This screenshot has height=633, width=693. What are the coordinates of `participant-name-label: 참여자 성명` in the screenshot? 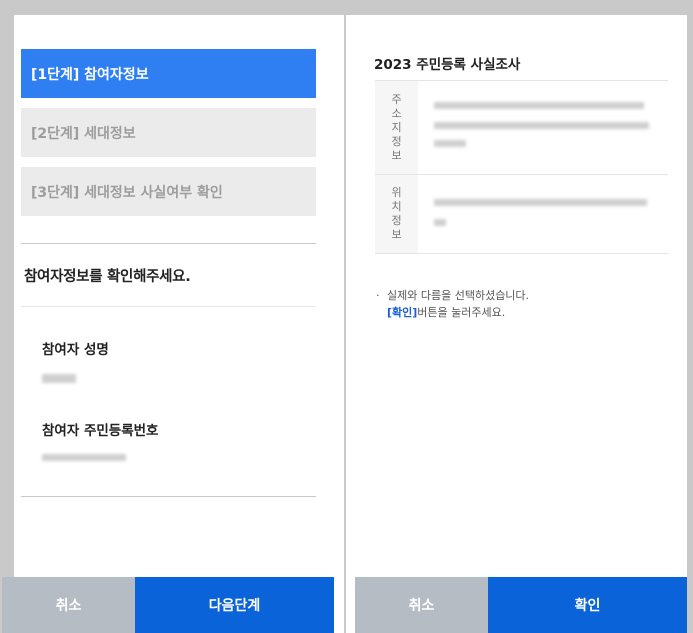 It's located at (75, 350).